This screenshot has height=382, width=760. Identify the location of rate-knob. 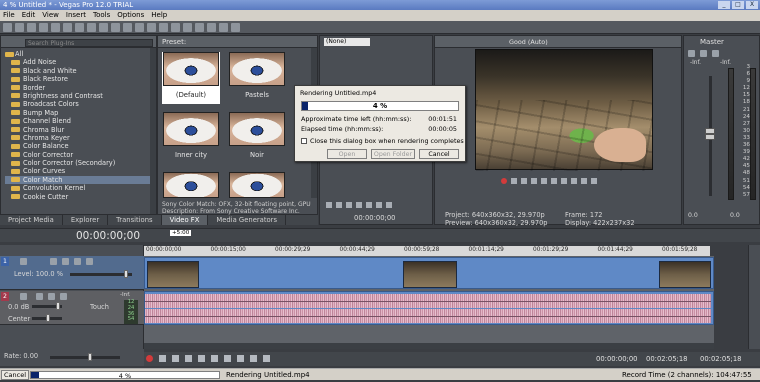
(90, 357).